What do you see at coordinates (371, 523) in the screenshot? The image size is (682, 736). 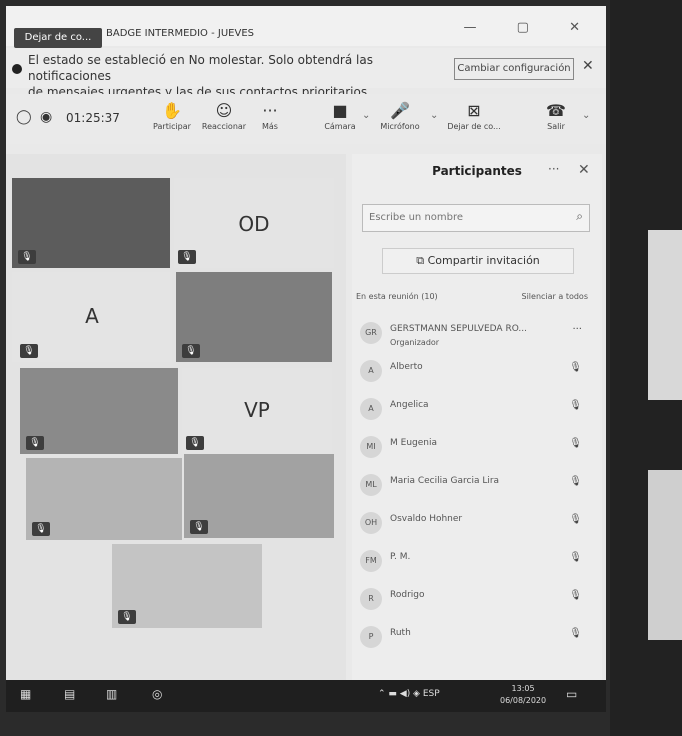 I see `avatar: OH` at bounding box center [371, 523].